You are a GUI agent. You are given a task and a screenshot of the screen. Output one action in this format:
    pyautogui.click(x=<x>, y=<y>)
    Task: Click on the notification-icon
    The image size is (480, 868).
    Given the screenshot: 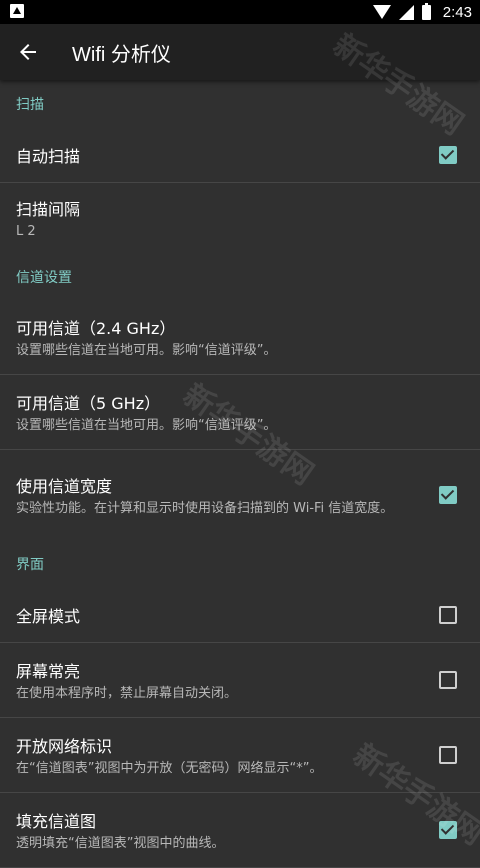 What is the action you would take?
    pyautogui.click(x=17, y=11)
    